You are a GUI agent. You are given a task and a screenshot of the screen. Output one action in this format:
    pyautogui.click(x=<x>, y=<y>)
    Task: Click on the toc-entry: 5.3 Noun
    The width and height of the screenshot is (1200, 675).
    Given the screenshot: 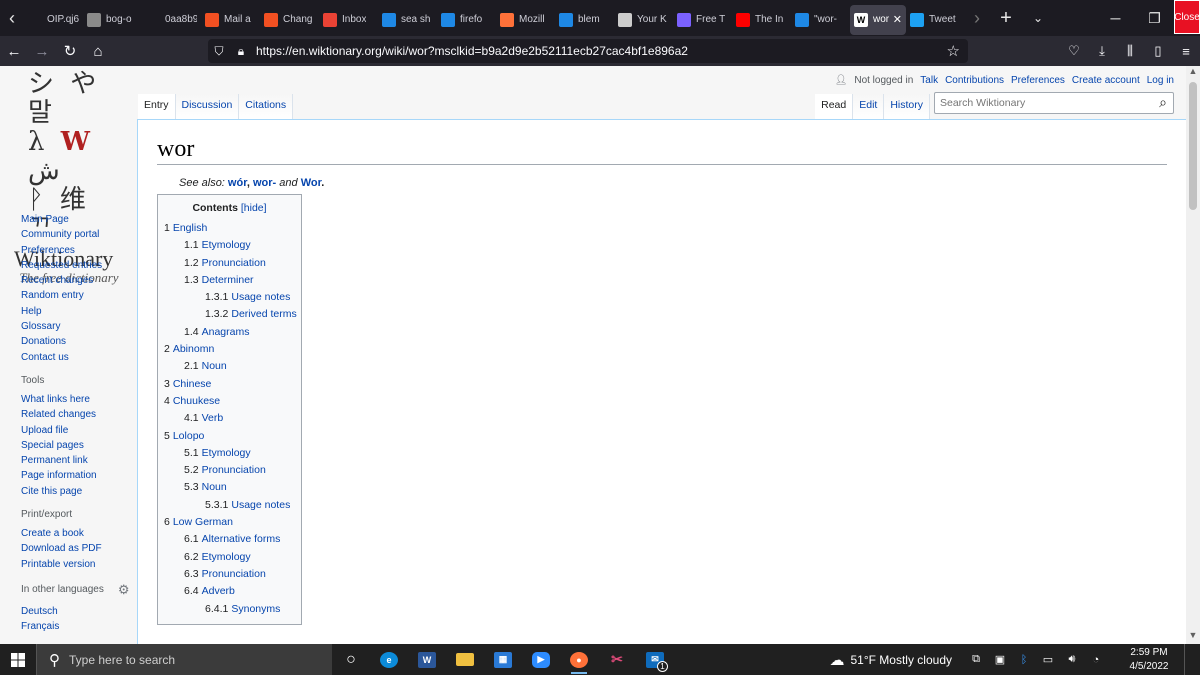 What is the action you would take?
    pyautogui.click(x=232, y=487)
    